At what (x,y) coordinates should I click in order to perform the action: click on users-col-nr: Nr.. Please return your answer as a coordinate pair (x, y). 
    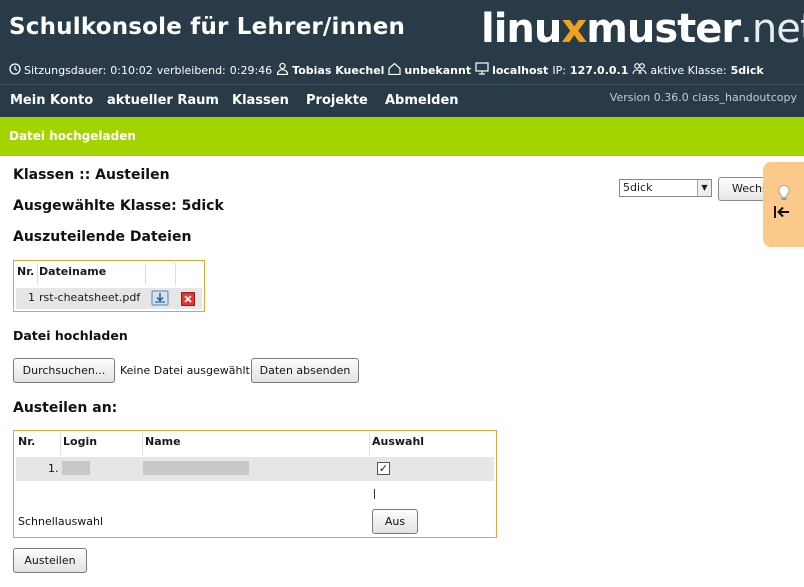
    Looking at the image, I should click on (27, 441).